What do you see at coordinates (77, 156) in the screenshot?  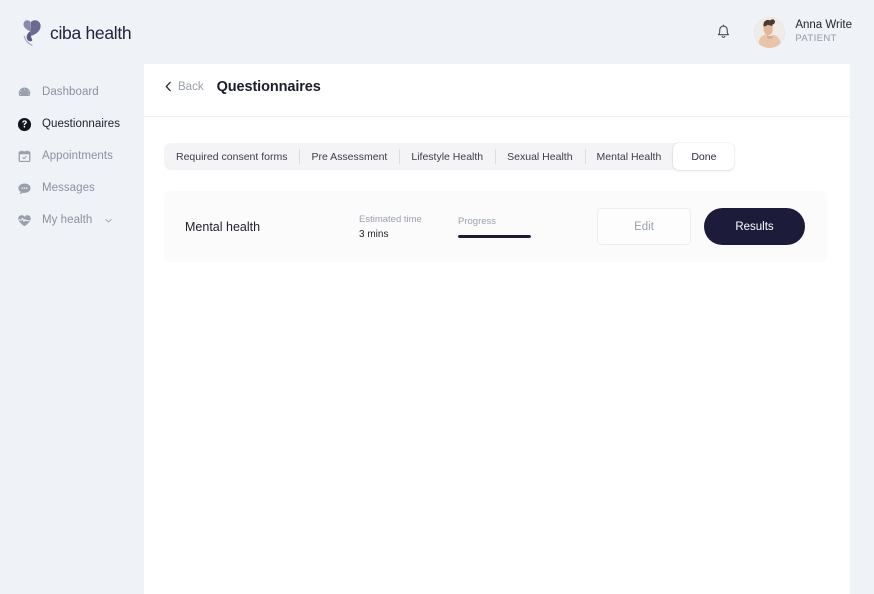 I see `sidebar-item-label: Appointments` at bounding box center [77, 156].